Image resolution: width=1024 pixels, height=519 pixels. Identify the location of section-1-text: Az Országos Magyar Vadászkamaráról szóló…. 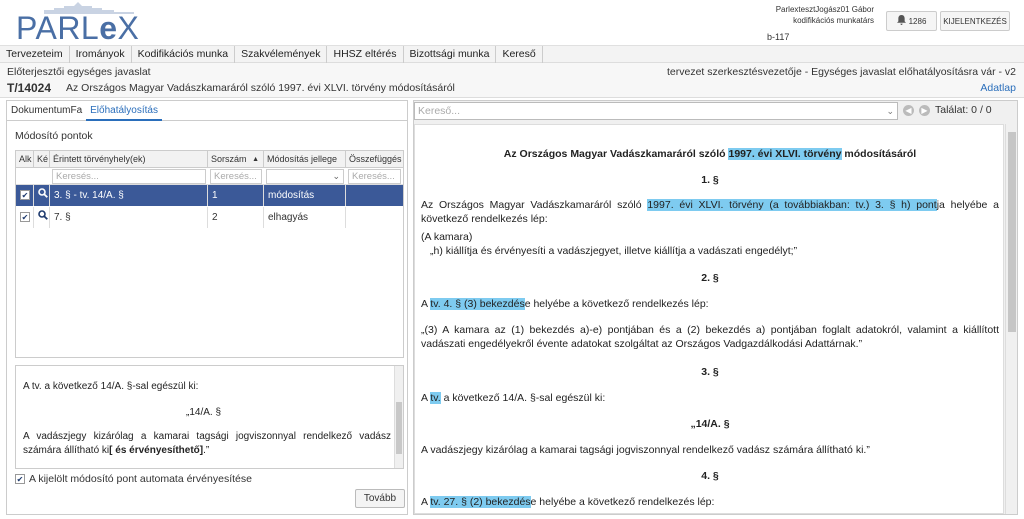
(710, 212).